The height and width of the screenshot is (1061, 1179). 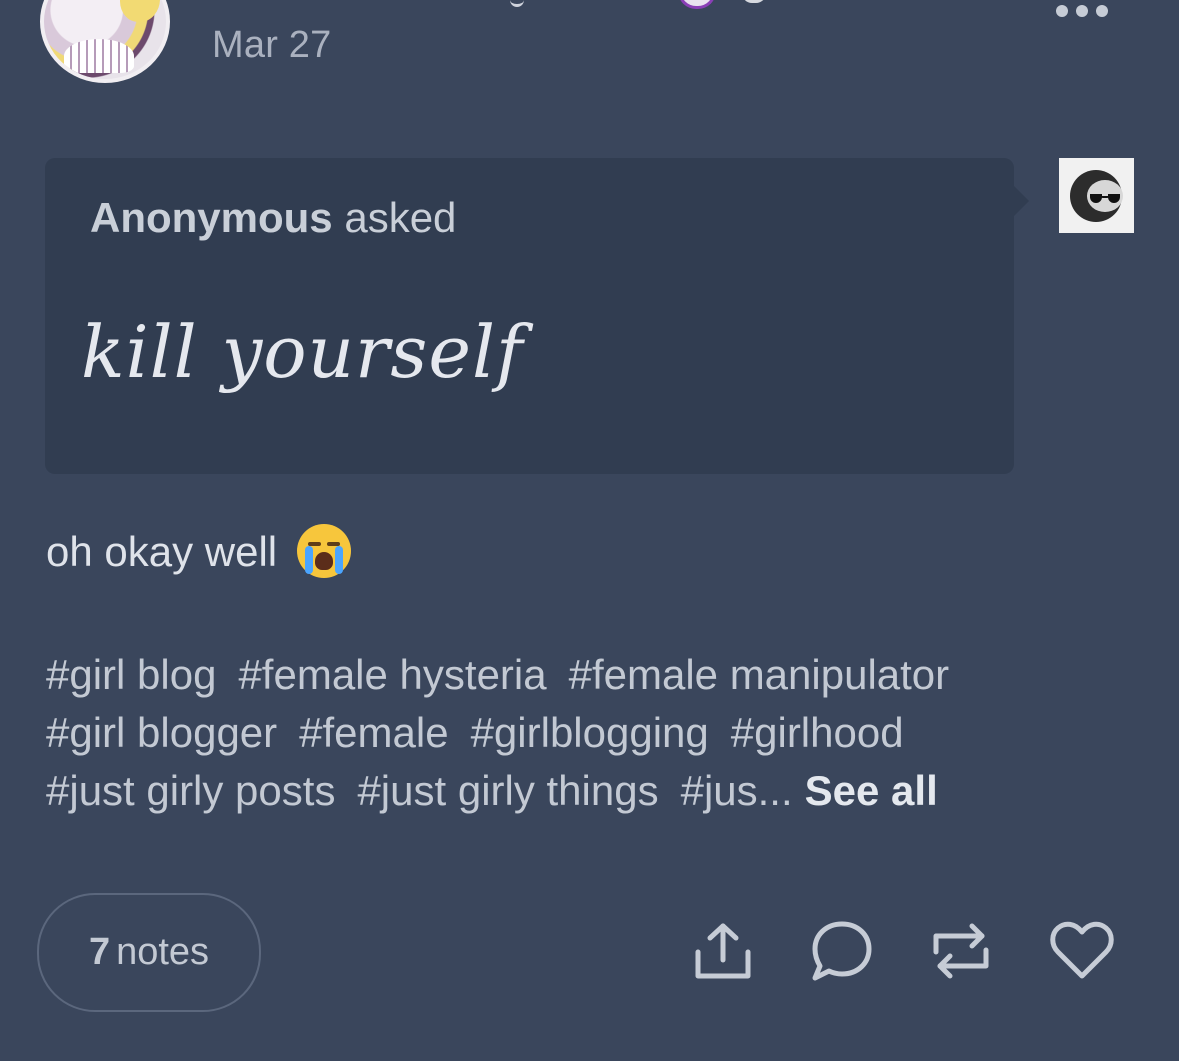 I want to click on header-badges, so click(x=715, y=4).